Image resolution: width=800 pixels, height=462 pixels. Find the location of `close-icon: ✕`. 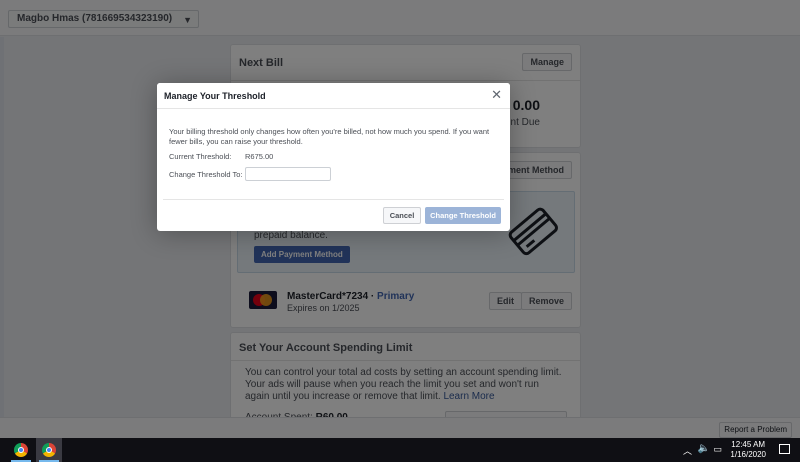

close-icon: ✕ is located at coordinates (496, 94).